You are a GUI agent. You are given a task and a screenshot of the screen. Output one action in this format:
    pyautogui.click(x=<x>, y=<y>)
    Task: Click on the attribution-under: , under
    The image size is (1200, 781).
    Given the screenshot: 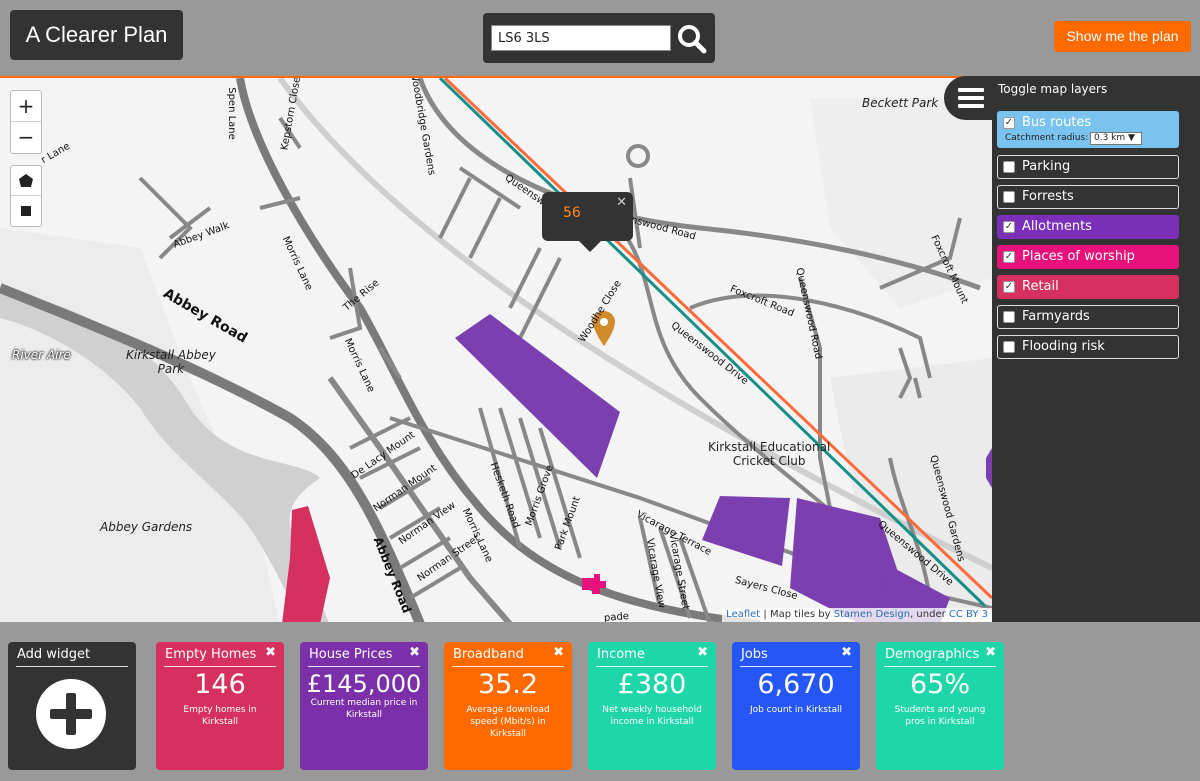 What is the action you would take?
    pyautogui.click(x=929, y=614)
    